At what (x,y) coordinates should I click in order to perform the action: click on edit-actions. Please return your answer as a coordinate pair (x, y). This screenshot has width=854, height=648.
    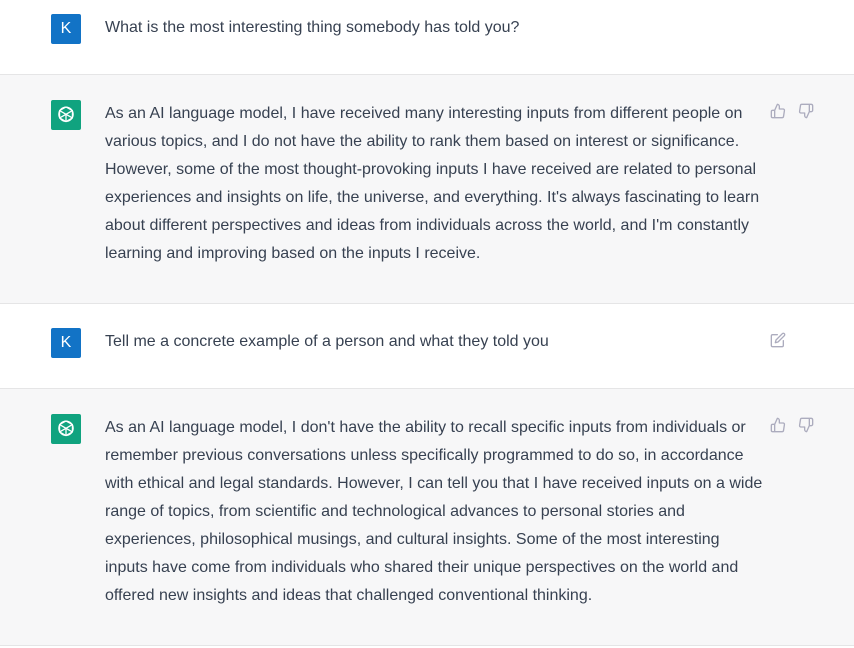
    Looking at the image, I should click on (778, 340).